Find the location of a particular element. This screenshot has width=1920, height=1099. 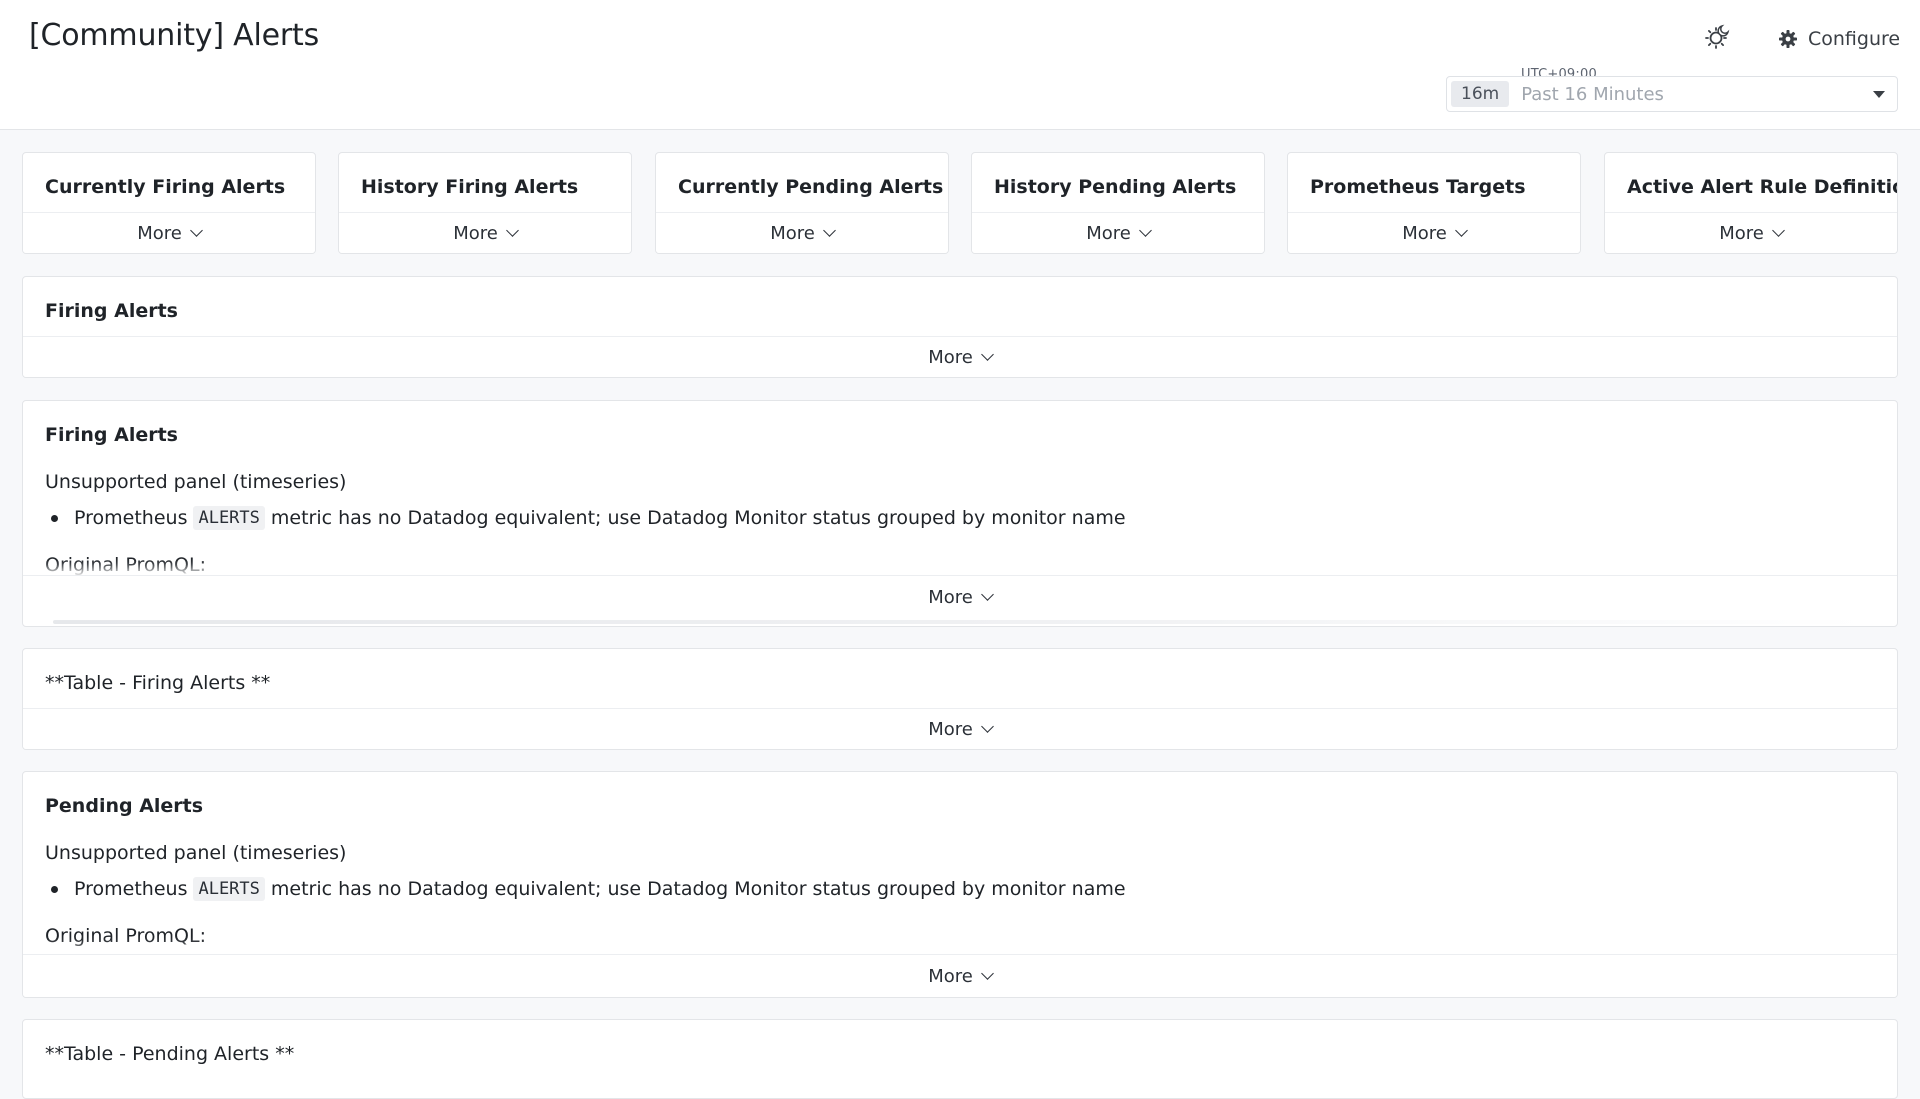

widget-title: History Pending Alerts is located at coordinates (1115, 187).